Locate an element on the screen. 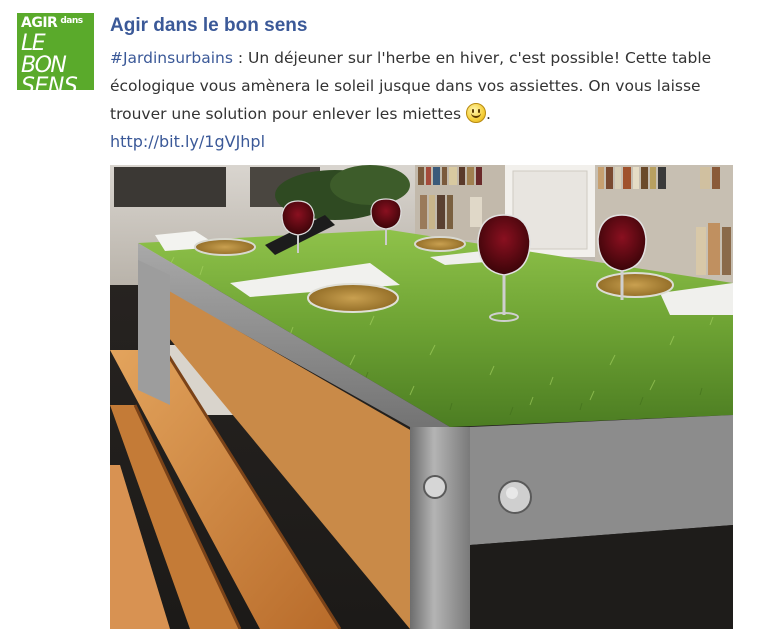 This screenshot has height=638, width=768. bolt-icon is located at coordinates (435, 487).